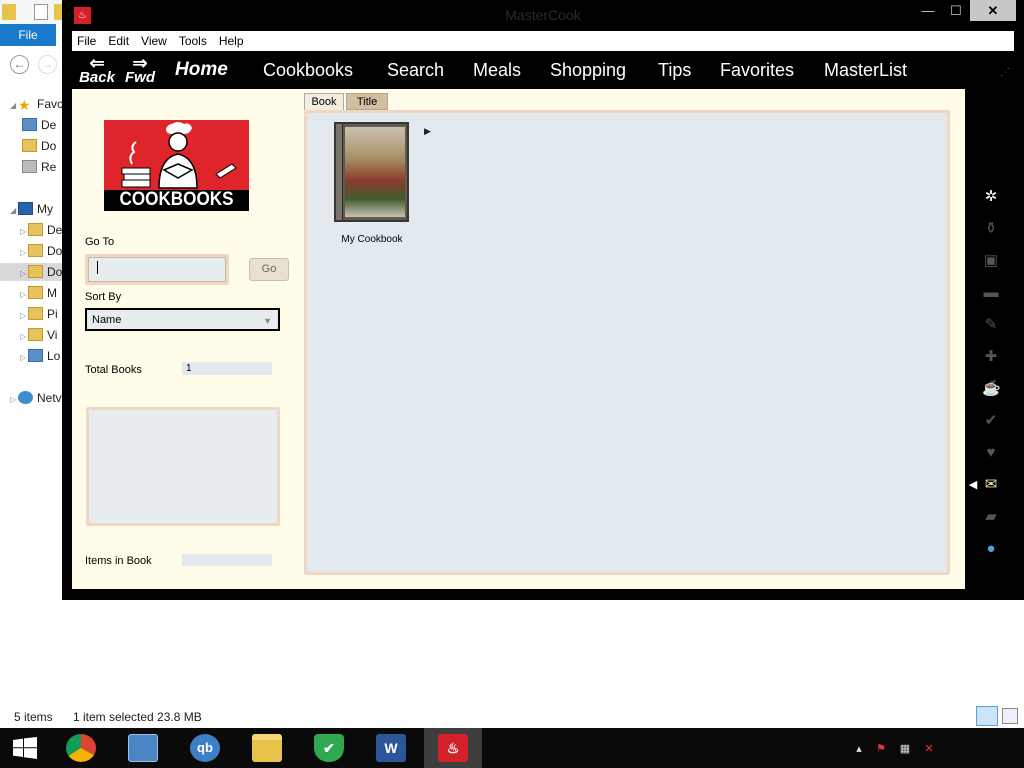  What do you see at coordinates (859, 749) in the screenshot?
I see `tray-overflow-chevron-icon: ▴` at bounding box center [859, 749].